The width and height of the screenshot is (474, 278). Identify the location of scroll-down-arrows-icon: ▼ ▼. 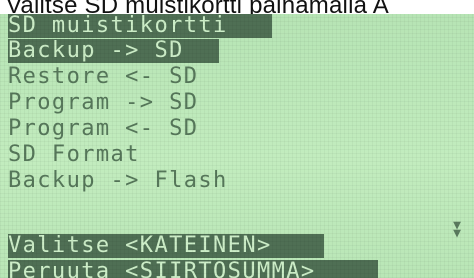
(457, 229).